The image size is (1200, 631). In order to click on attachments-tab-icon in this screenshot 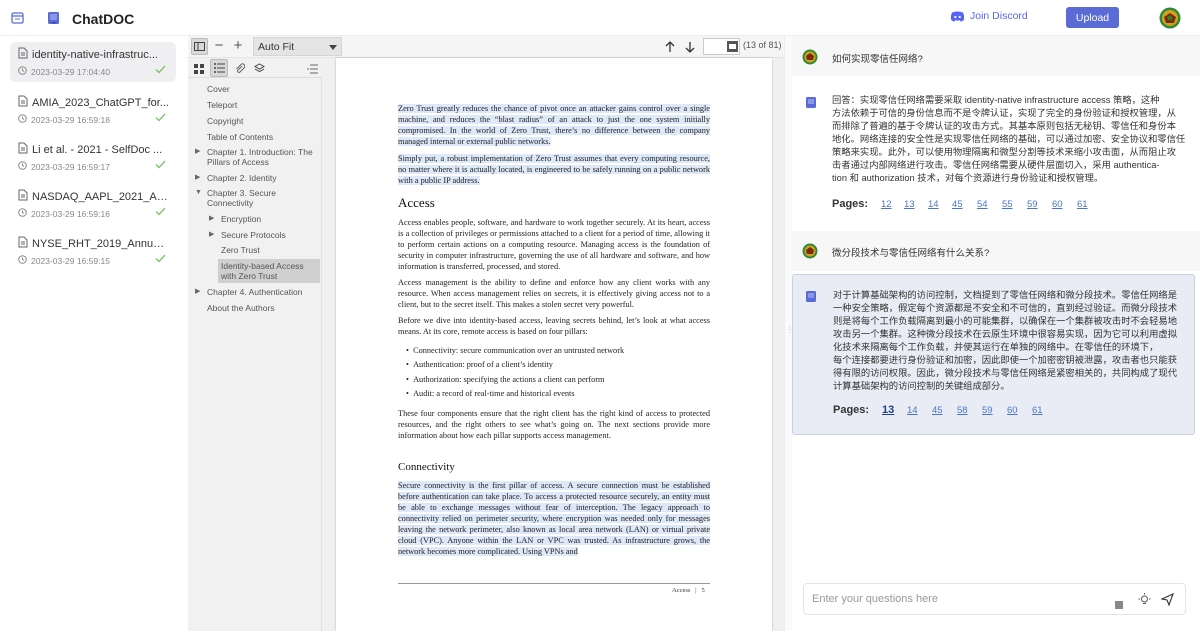, I will do `click(239, 68)`.